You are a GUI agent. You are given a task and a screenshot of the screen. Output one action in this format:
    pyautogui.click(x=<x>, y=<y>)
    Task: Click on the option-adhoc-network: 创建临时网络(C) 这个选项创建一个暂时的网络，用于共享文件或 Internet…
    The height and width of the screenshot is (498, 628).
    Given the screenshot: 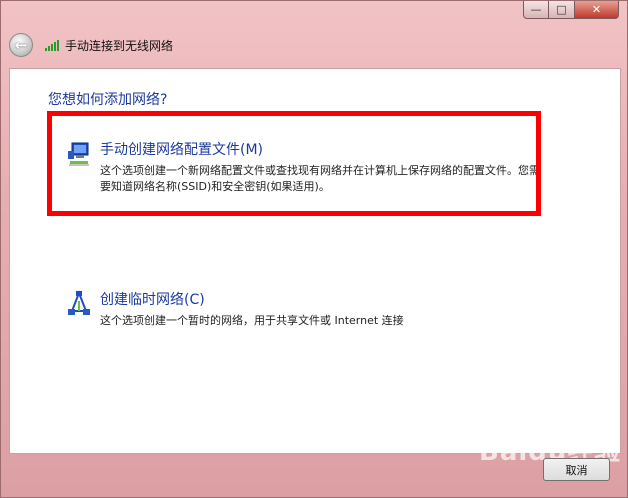 What is the action you would take?
    pyautogui.click(x=303, y=309)
    